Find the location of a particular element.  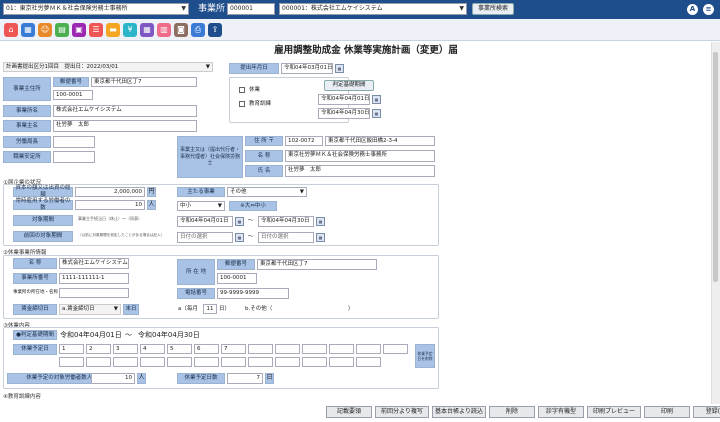

calendar-icon: ▣ is located at coordinates (79, 30).